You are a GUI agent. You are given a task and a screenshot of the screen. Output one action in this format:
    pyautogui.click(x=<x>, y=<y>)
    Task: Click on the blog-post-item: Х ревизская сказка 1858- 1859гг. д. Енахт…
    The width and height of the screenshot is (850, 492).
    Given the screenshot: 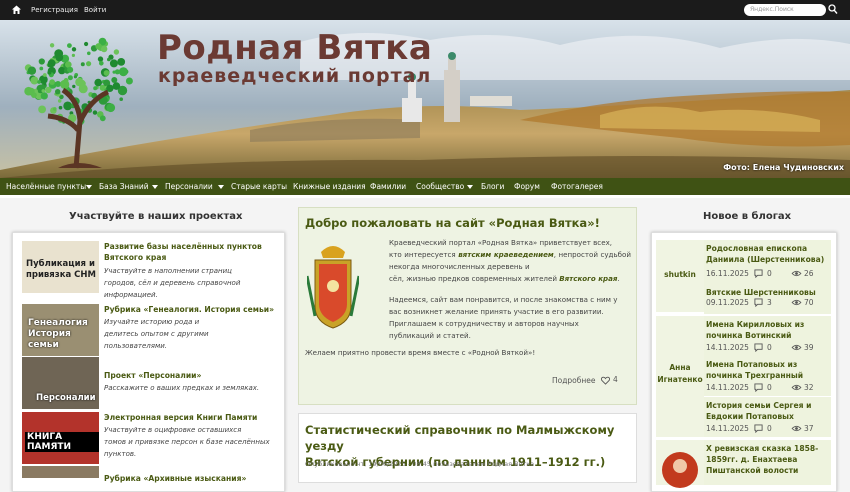 What is the action you would take?
    pyautogui.click(x=767, y=462)
    